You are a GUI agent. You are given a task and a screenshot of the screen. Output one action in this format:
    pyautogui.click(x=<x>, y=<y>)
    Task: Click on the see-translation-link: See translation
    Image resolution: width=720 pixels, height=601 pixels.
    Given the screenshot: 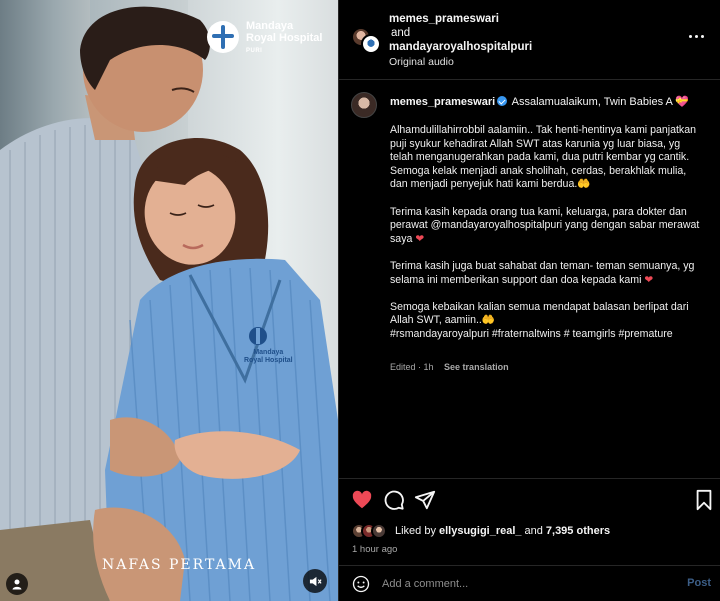 What is the action you would take?
    pyautogui.click(x=476, y=367)
    